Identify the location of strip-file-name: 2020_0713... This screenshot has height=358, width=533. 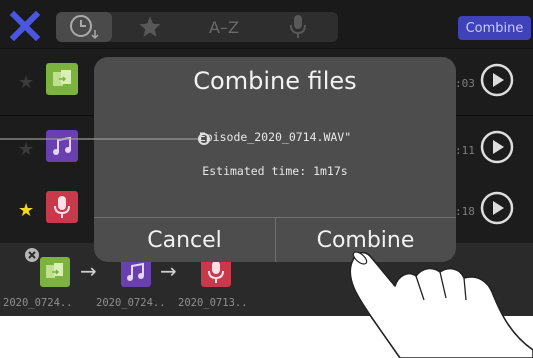
(213, 303).